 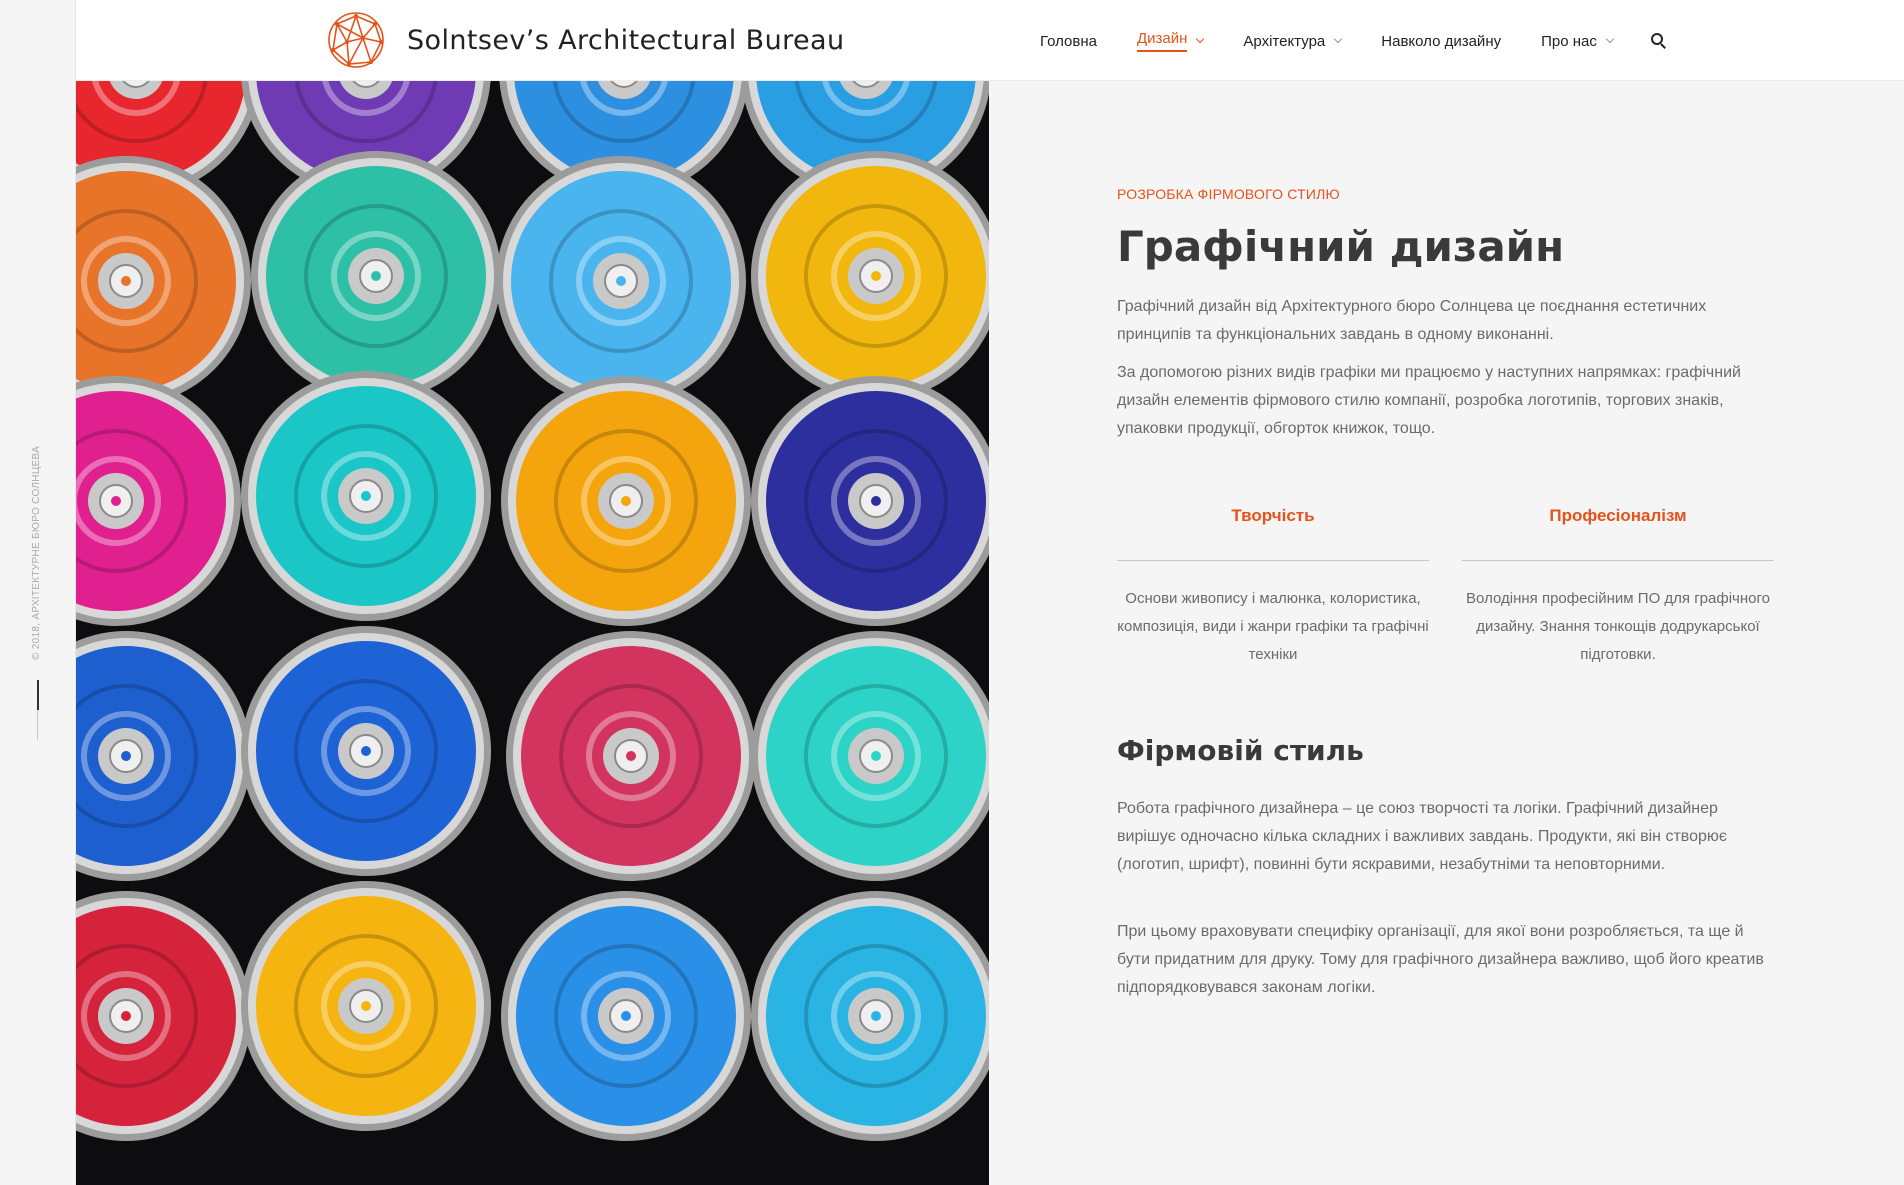 I want to click on rail-copyright: © 2018, АРХІТЕКТУРНЕ БЮРО СОЛНЦЕВА, so click(x=36, y=552).